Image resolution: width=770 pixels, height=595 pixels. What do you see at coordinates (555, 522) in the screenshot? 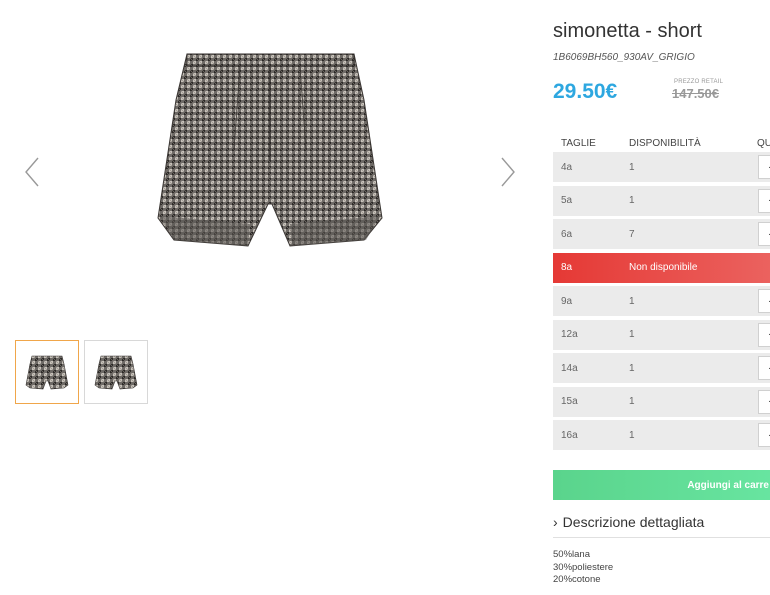
I see `chevron-right-icon: ›` at bounding box center [555, 522].